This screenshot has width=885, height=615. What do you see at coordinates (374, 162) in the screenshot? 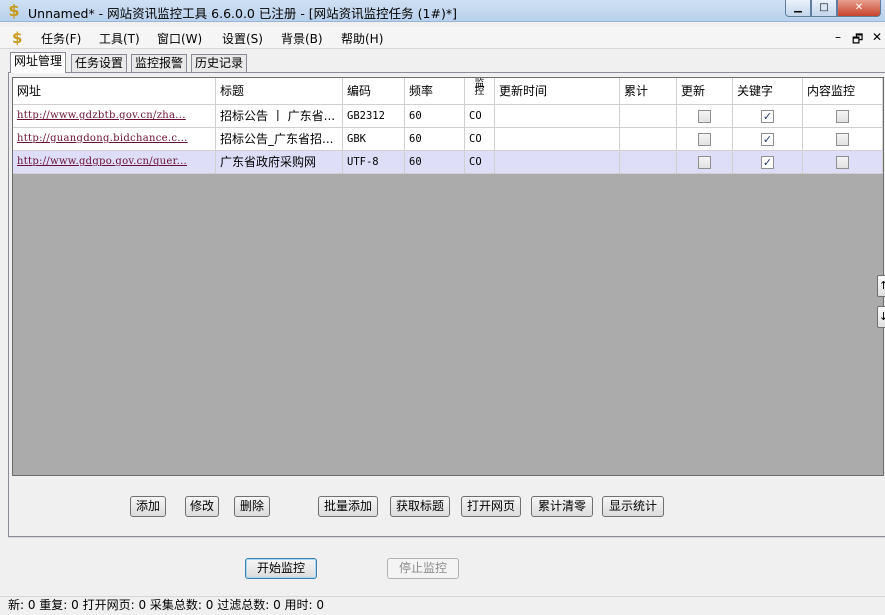
I see `encoding-cell: UTF-8` at bounding box center [374, 162].